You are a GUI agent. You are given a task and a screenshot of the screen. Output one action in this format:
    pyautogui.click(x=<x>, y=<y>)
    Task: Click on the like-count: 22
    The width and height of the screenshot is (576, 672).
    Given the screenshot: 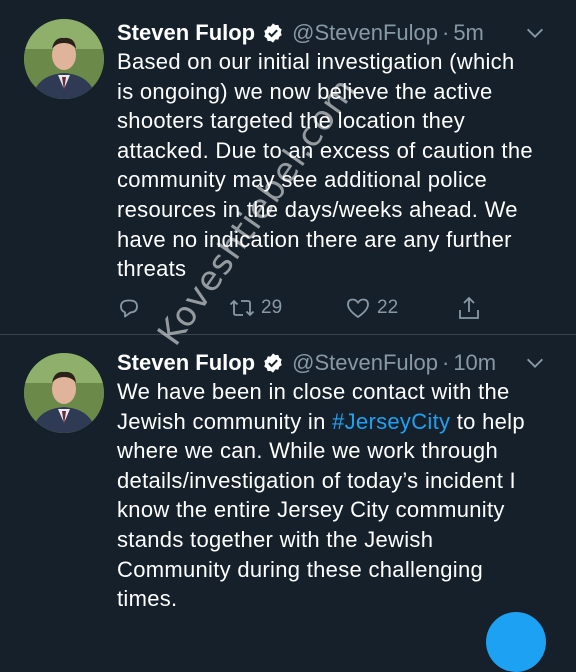 What is the action you would take?
    pyautogui.click(x=388, y=307)
    